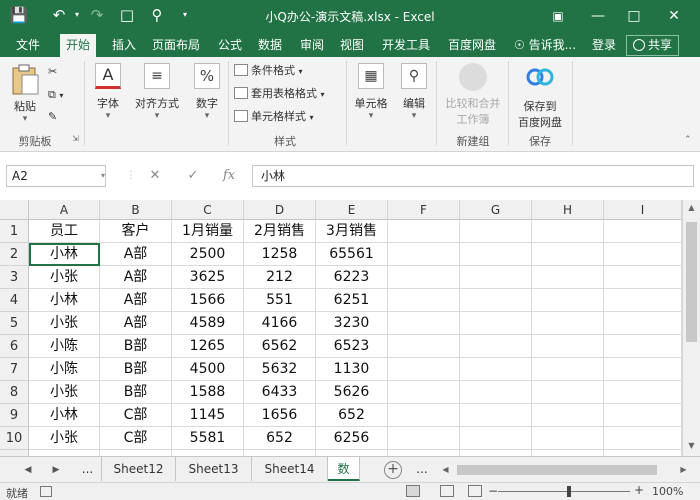 This screenshot has height=500, width=700. I want to click on cell: 212, so click(280, 277).